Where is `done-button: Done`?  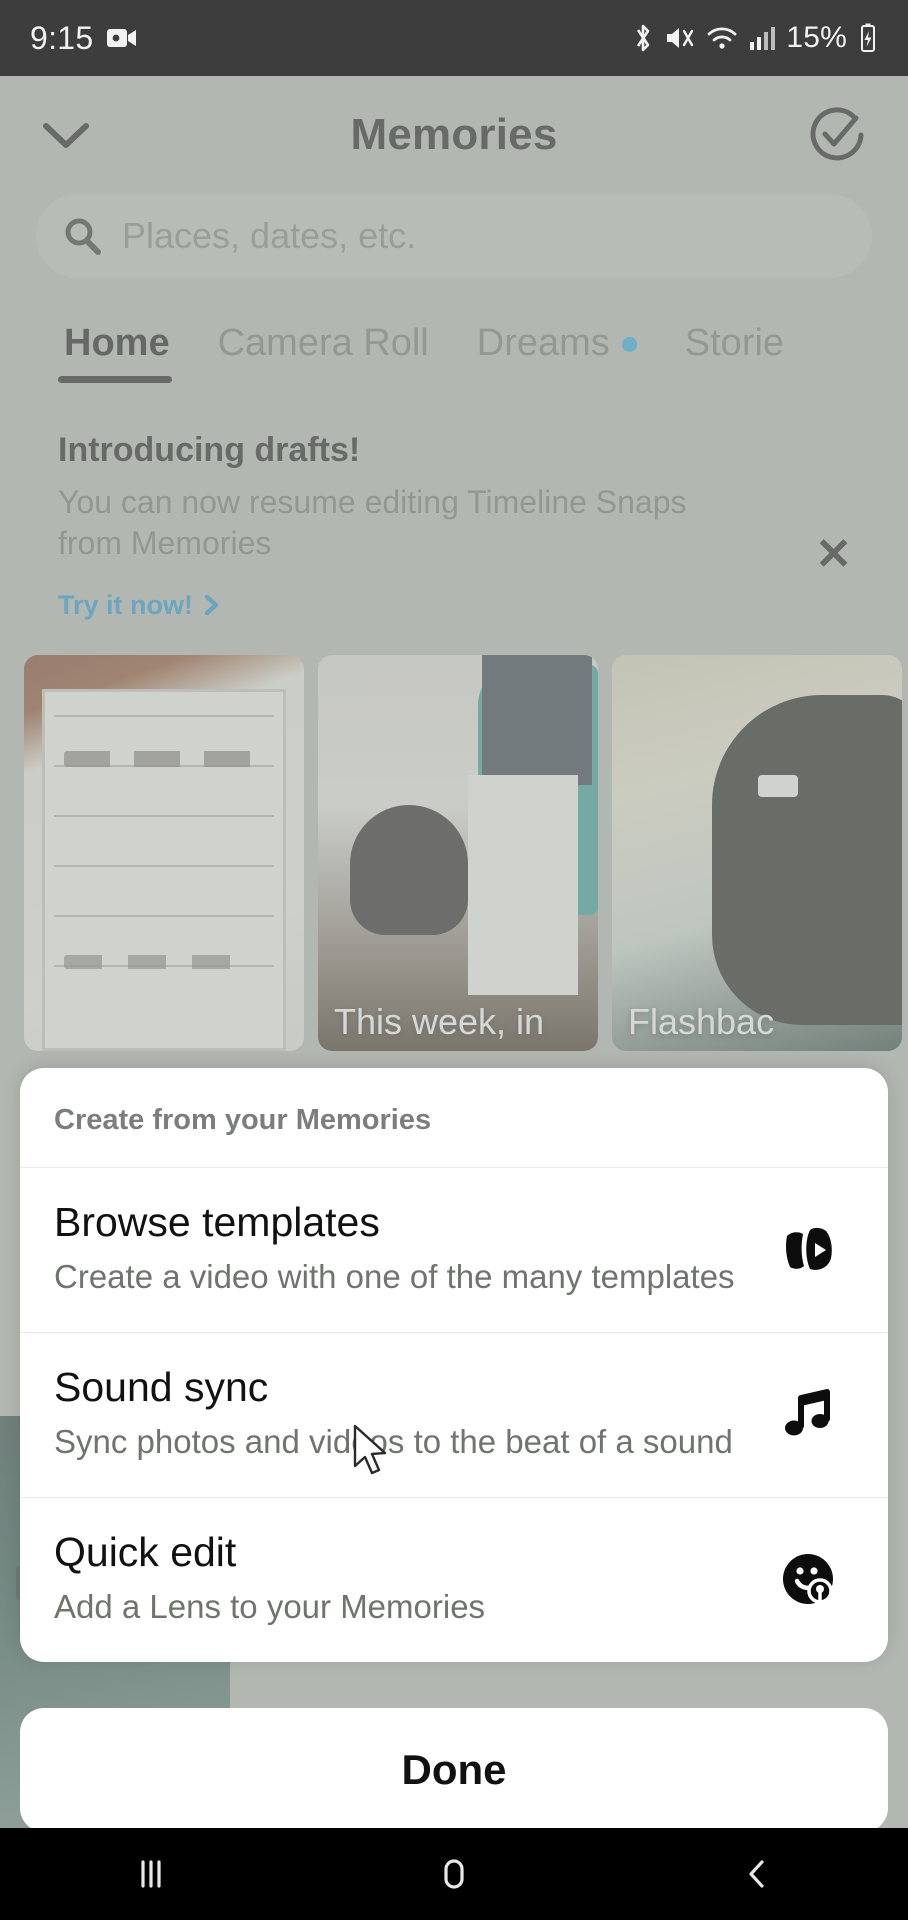 done-button: Done is located at coordinates (454, 1770).